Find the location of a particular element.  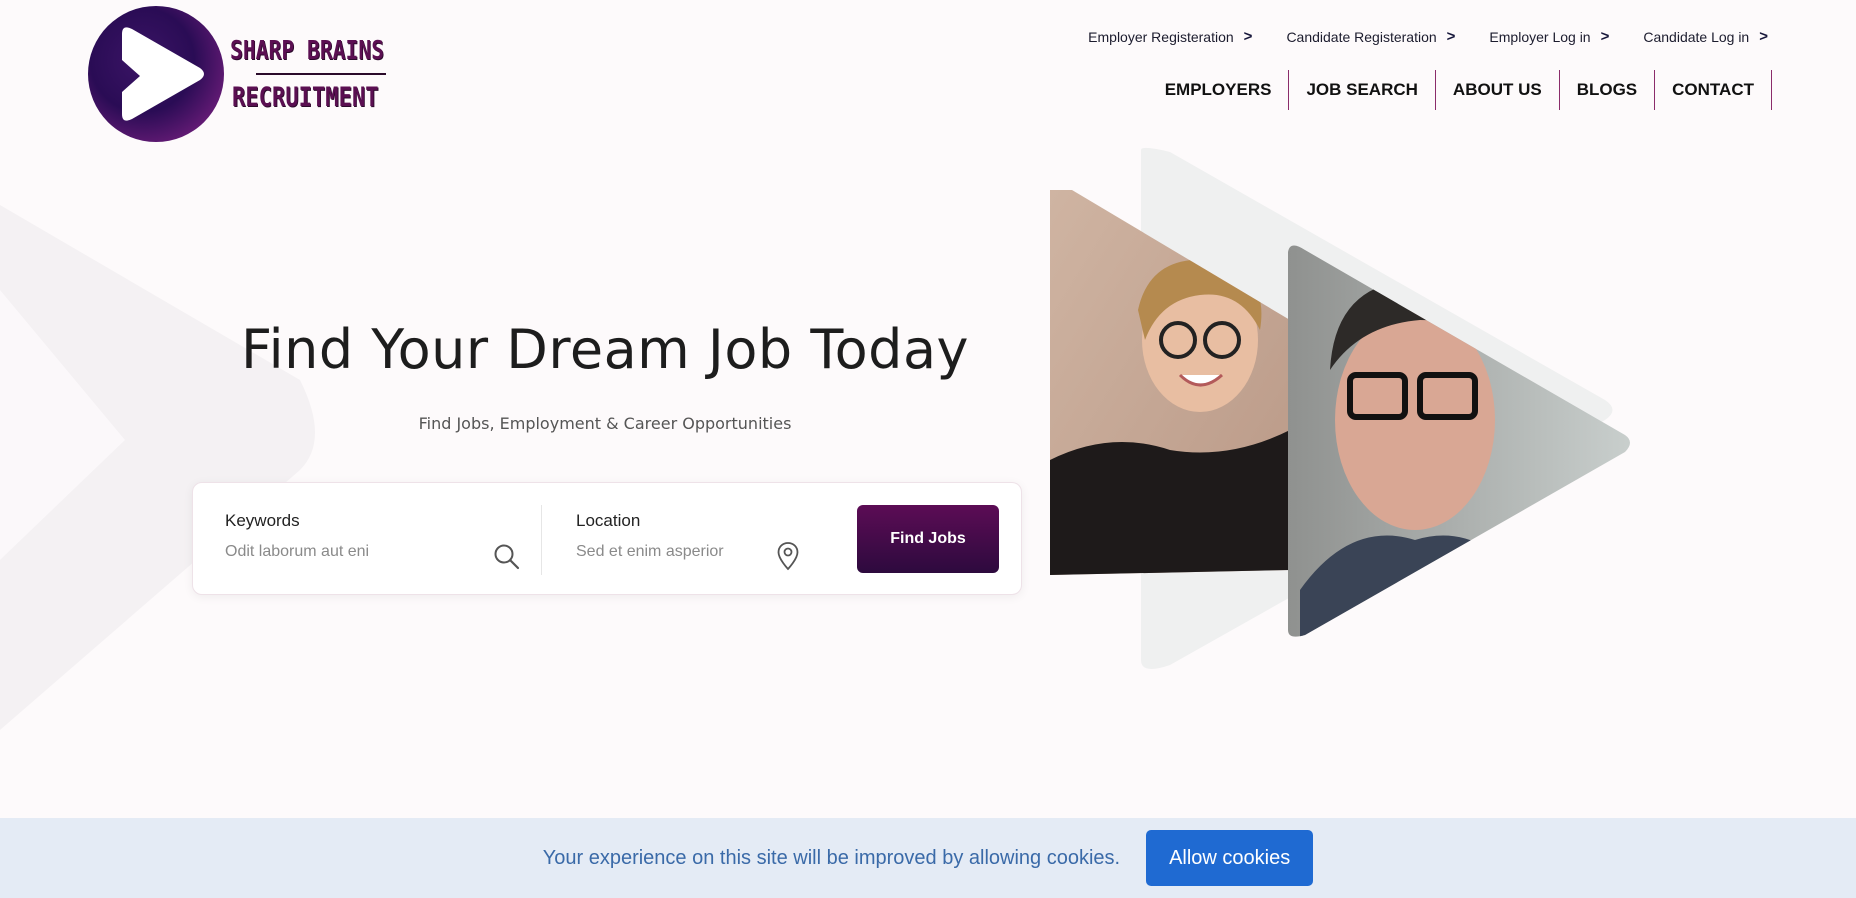

nav-employers: EMPLOYERS is located at coordinates (1219, 90).